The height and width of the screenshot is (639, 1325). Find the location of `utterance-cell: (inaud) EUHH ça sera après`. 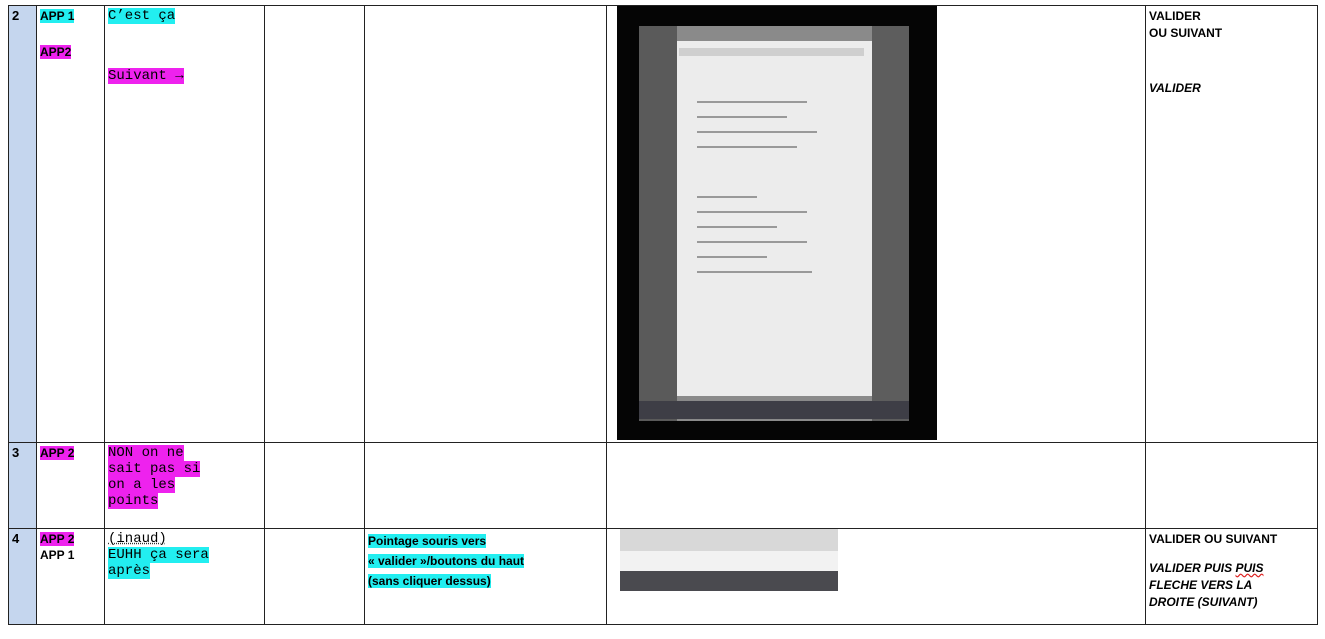

utterance-cell: (inaud) EUHH ça sera après is located at coordinates (184, 576).